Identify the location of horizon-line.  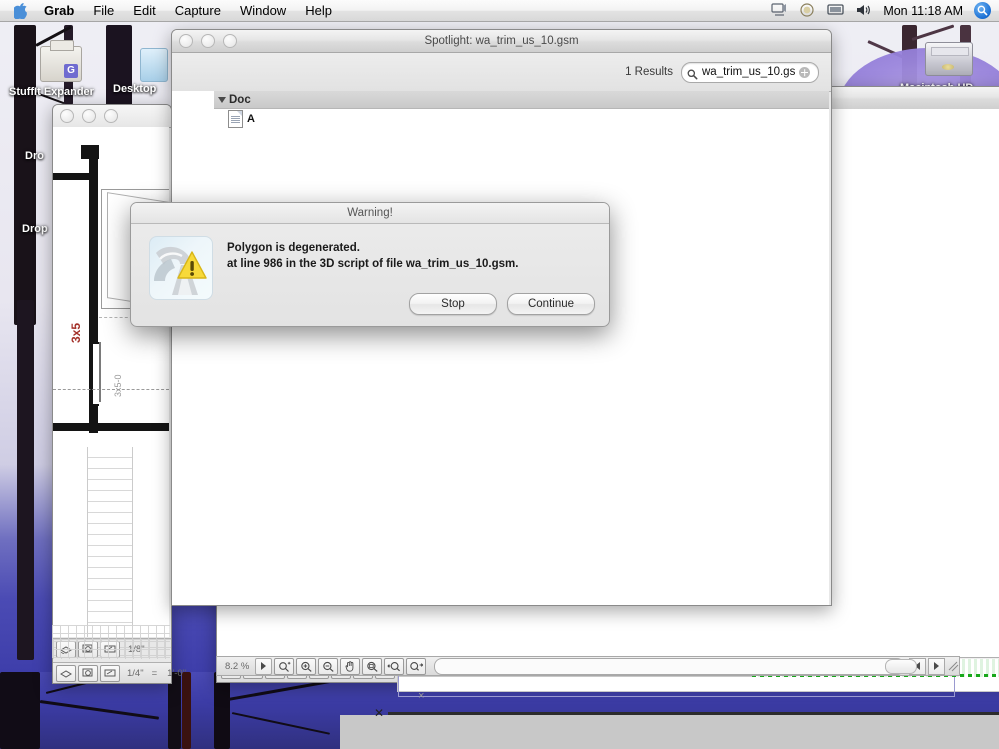
(693, 713).